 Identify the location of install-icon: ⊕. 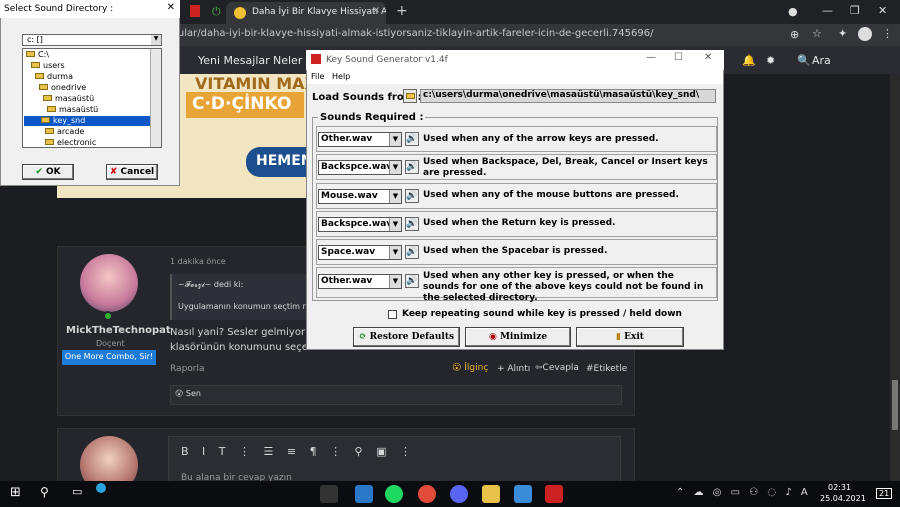
(794, 34).